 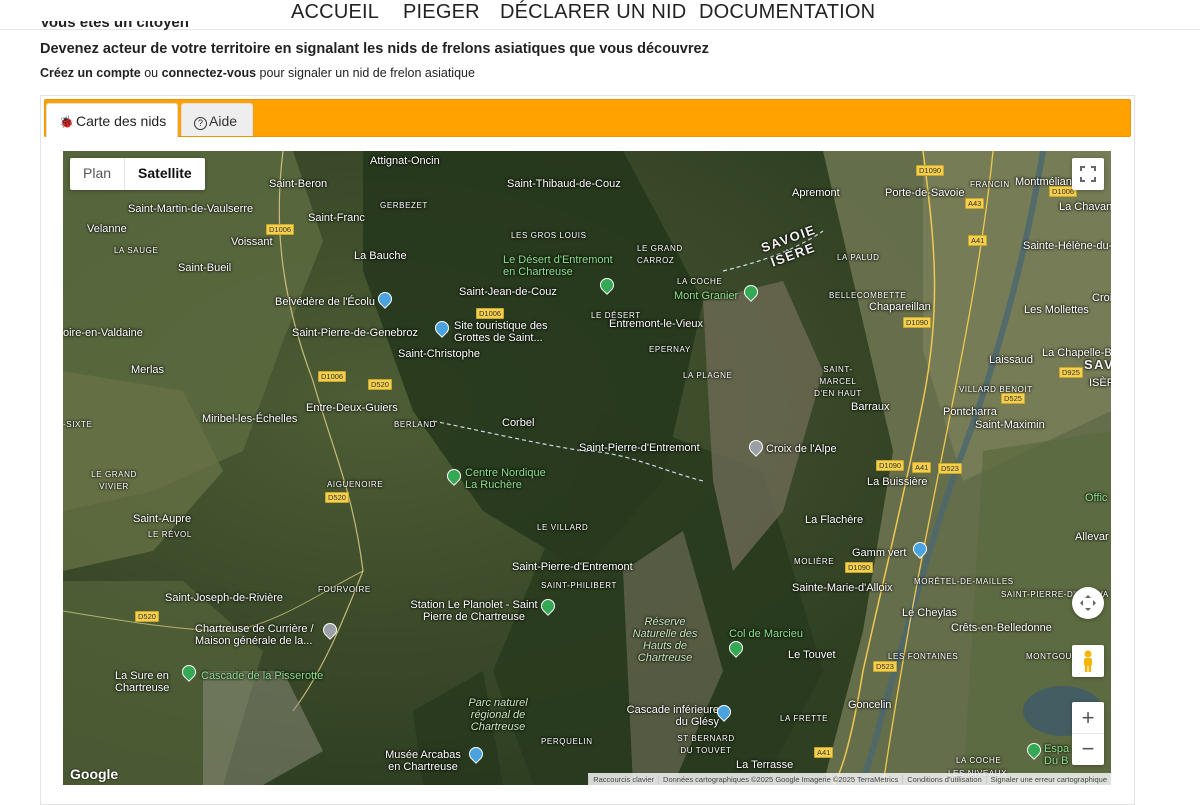 I want to click on place-label: GERBEZET, so click(x=404, y=205).